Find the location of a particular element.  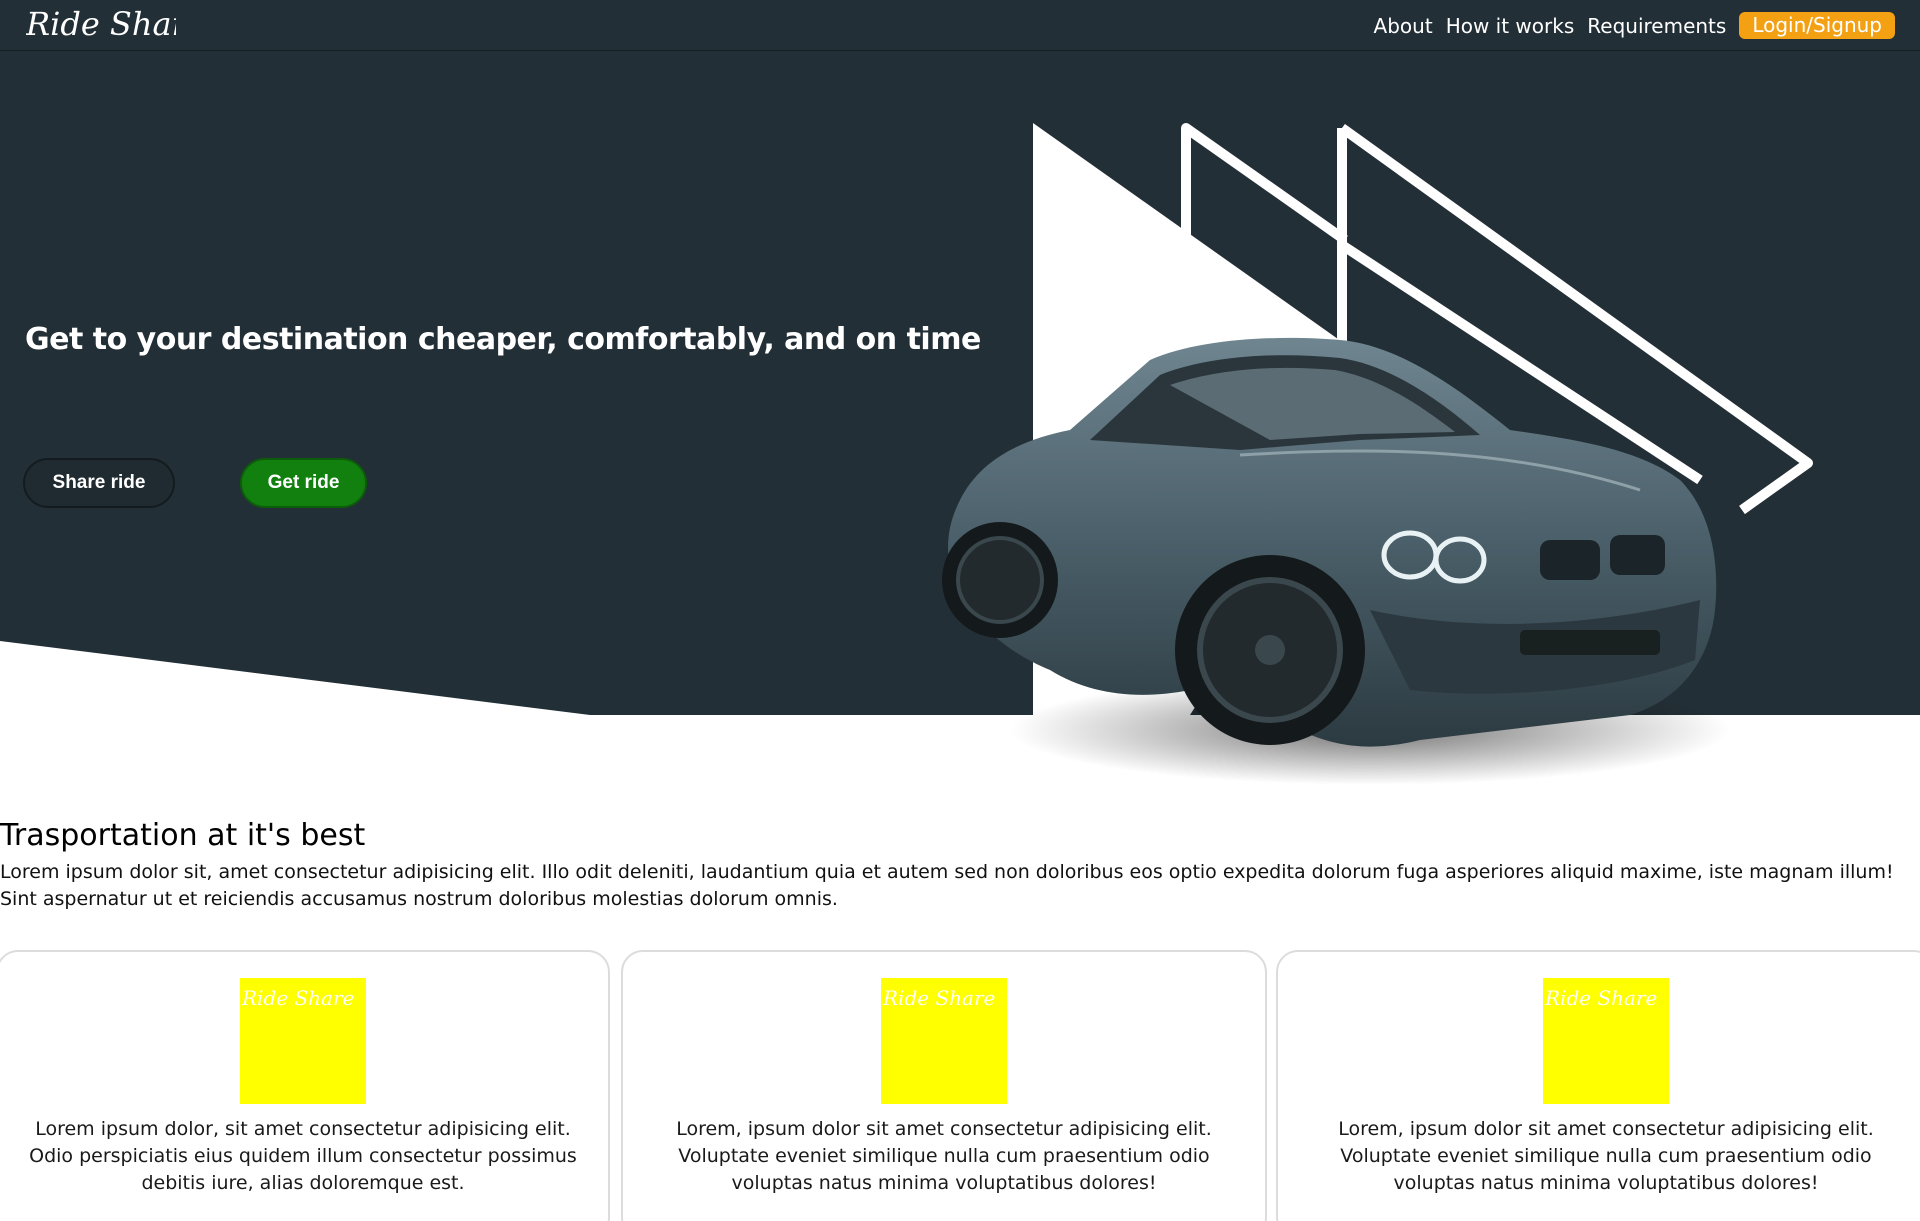

nav-link-how-it-works: How it works is located at coordinates (1510, 26).